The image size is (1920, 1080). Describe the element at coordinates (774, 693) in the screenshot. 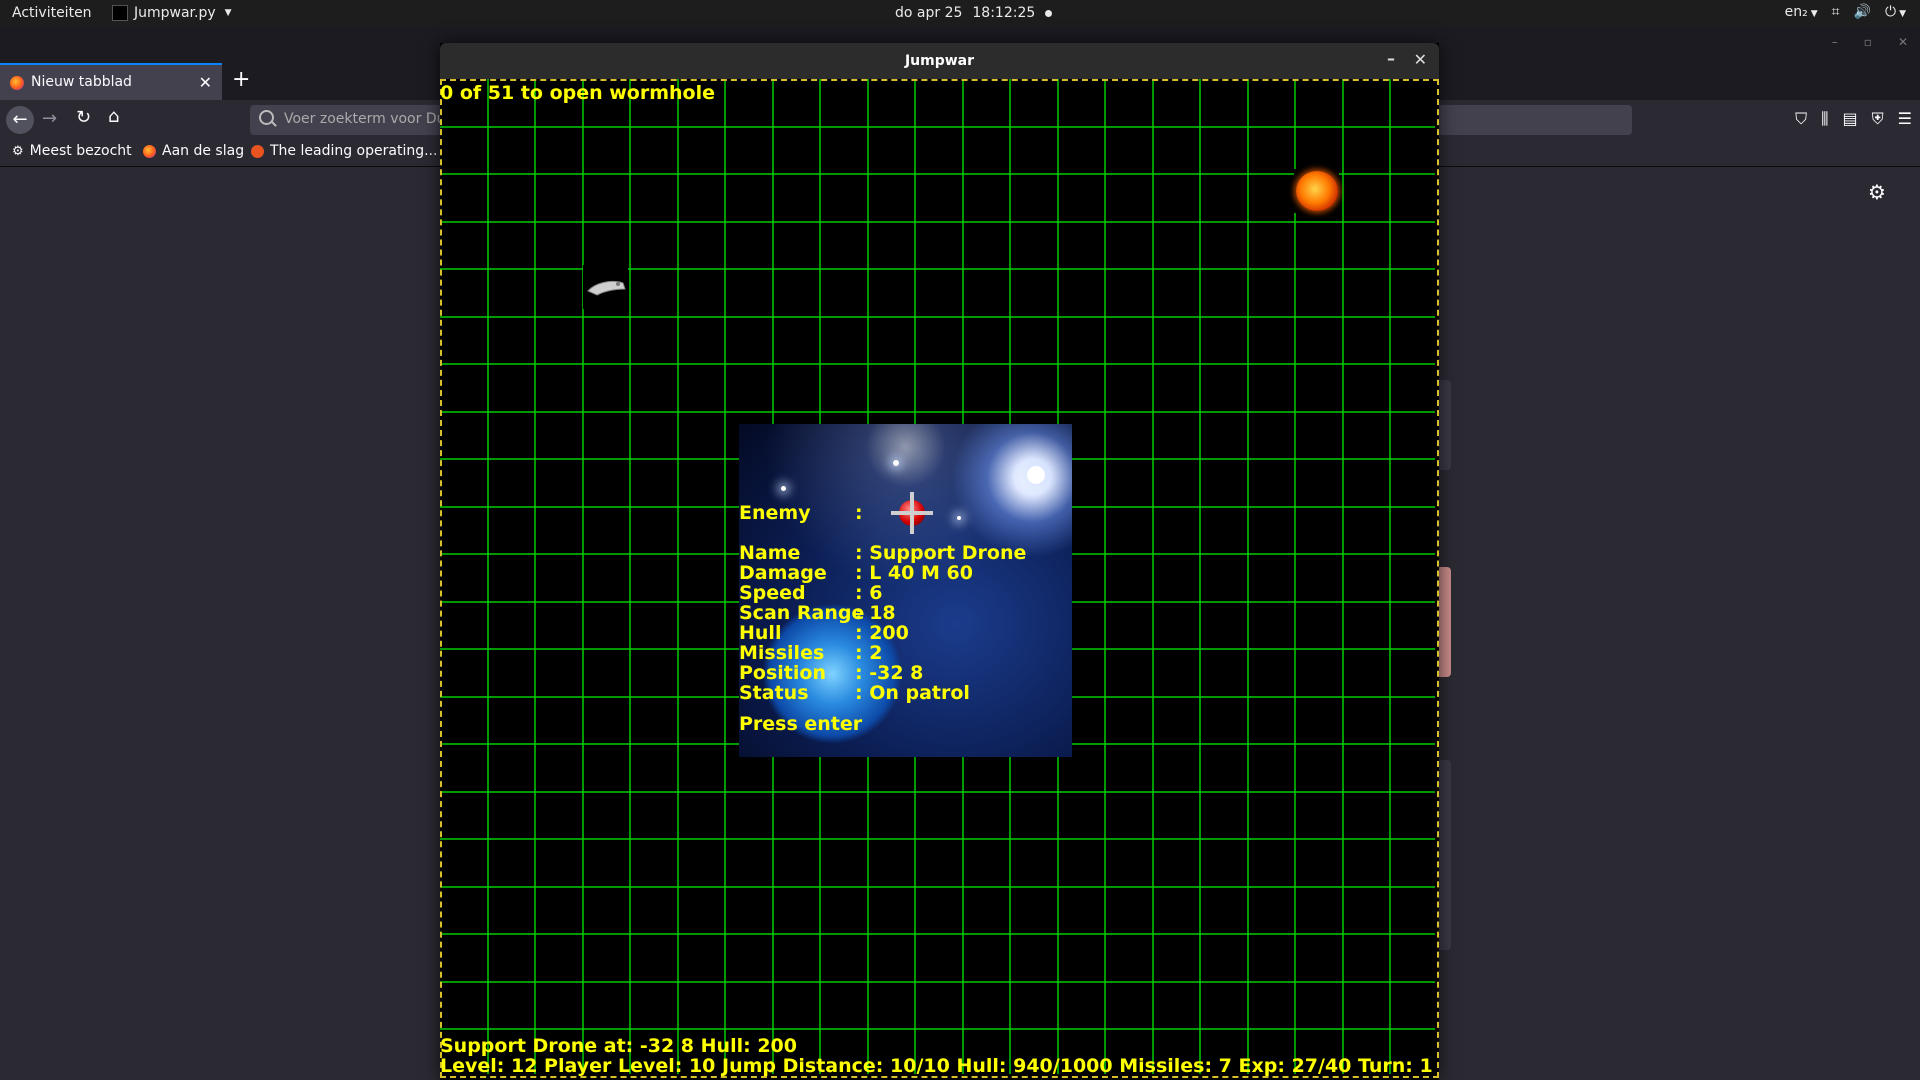

I see `enemy-stat-key: Status` at that location.